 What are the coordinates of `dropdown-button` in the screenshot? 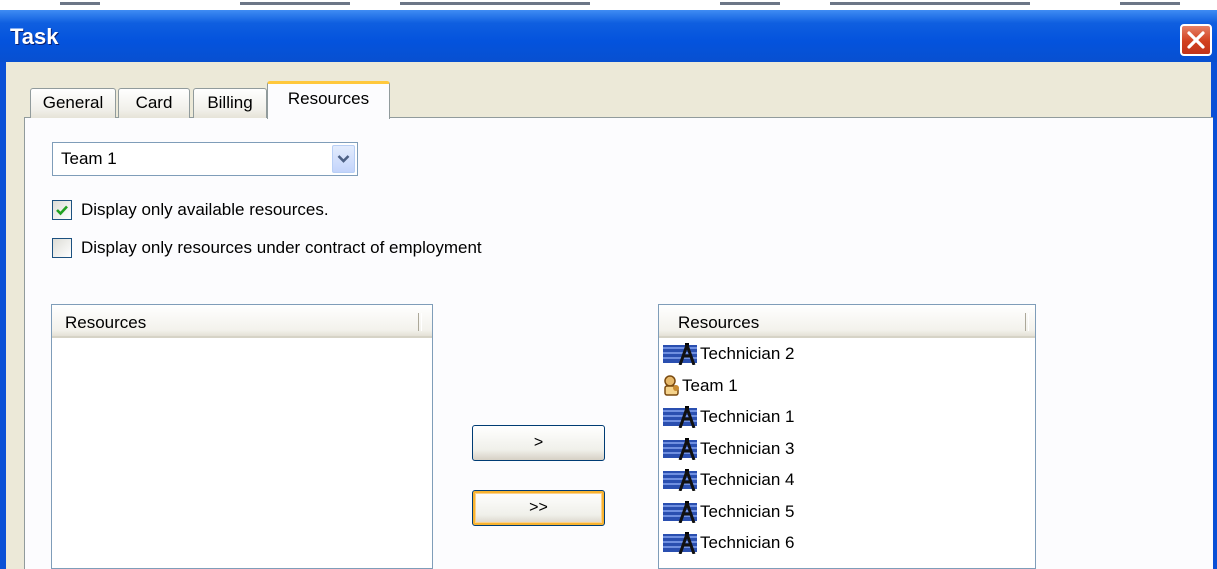 It's located at (343, 159).